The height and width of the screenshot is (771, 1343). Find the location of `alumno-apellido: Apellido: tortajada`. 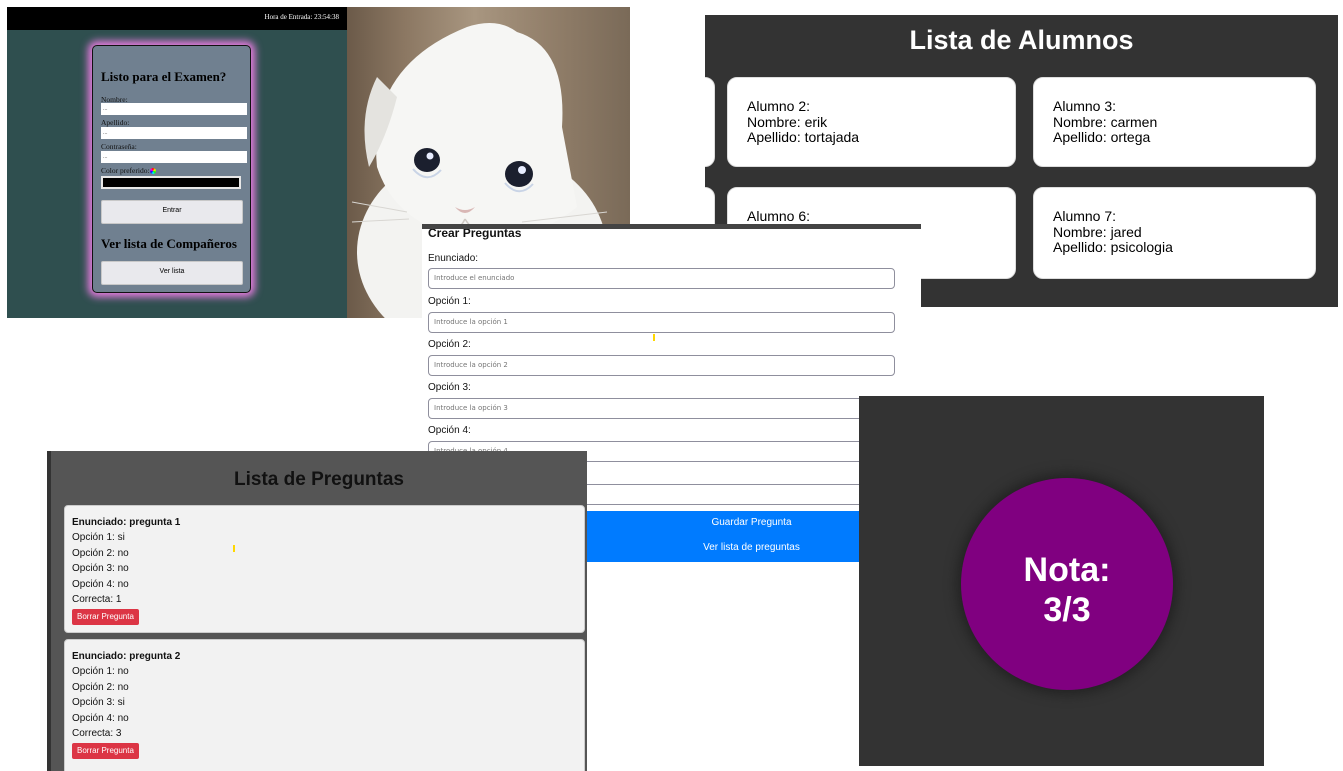

alumno-apellido: Apellido: tortajada is located at coordinates (803, 137).